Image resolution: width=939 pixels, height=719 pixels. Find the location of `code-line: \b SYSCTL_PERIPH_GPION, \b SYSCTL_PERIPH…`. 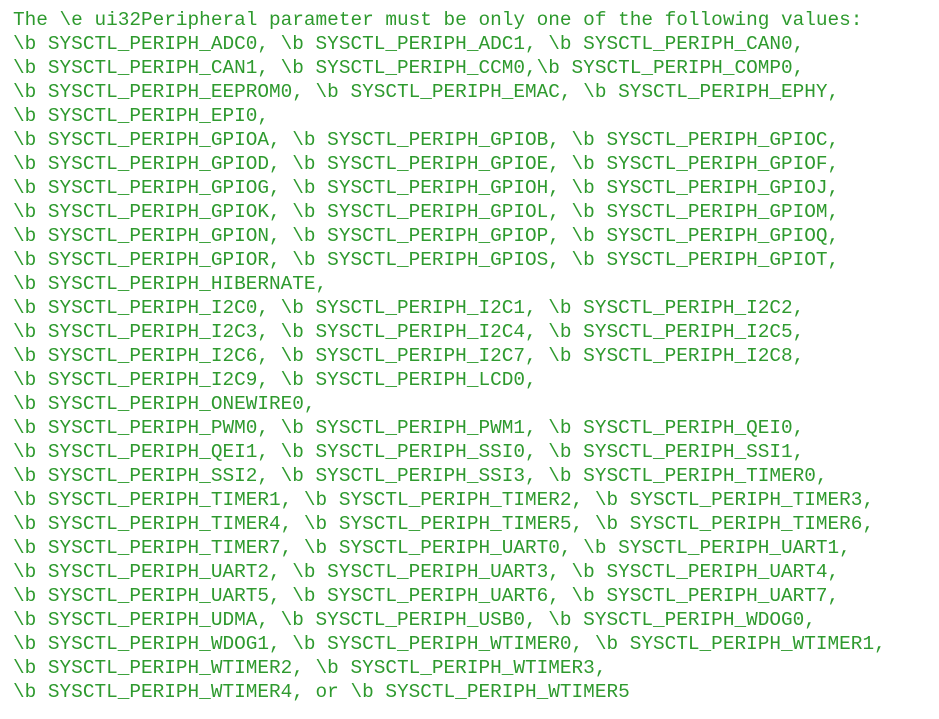

code-line: \b SYSCTL_PERIPH_GPION, \b SYSCTL_PERIPH… is located at coordinates (426, 236).